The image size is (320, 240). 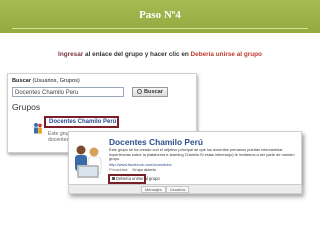 What do you see at coordinates (138, 178) in the screenshot?
I see `join-group-label: Debería unirse al grupo` at bounding box center [138, 178].